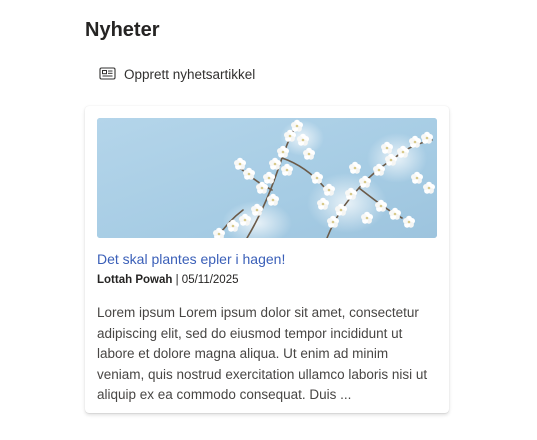 The height and width of the screenshot is (440, 537). What do you see at coordinates (191, 259) in the screenshot?
I see `news-card-title-link: Det skal plantes epler i hagen!` at bounding box center [191, 259].